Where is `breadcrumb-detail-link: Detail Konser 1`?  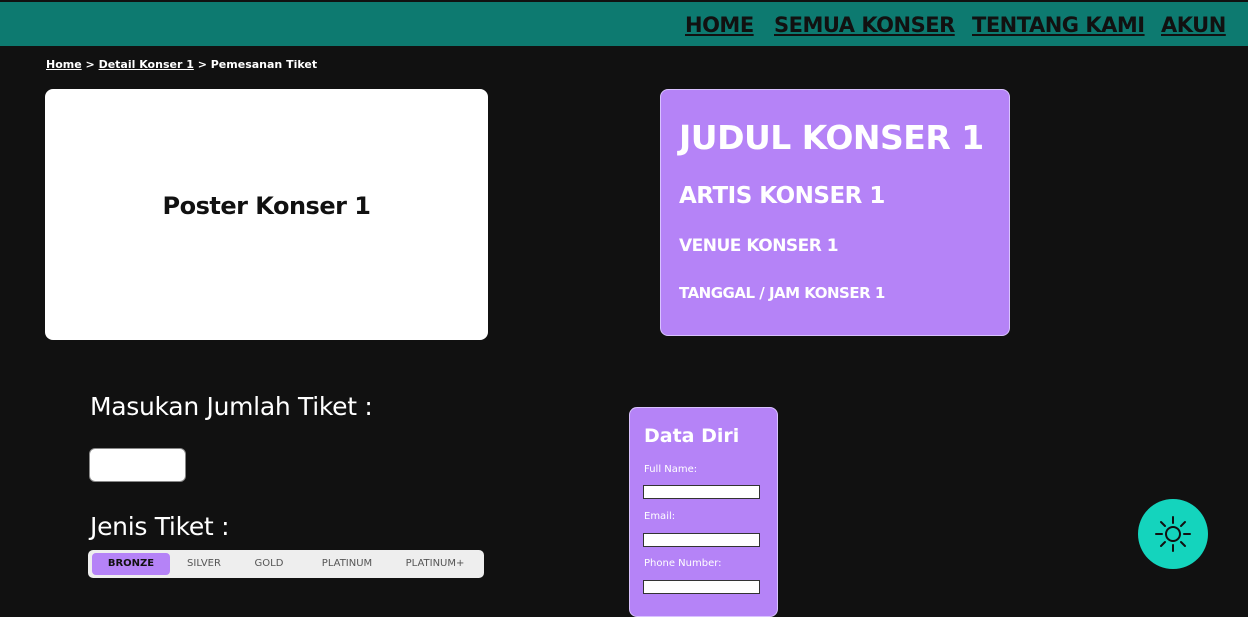
breadcrumb-detail-link: Detail Konser 1 is located at coordinates (146, 64).